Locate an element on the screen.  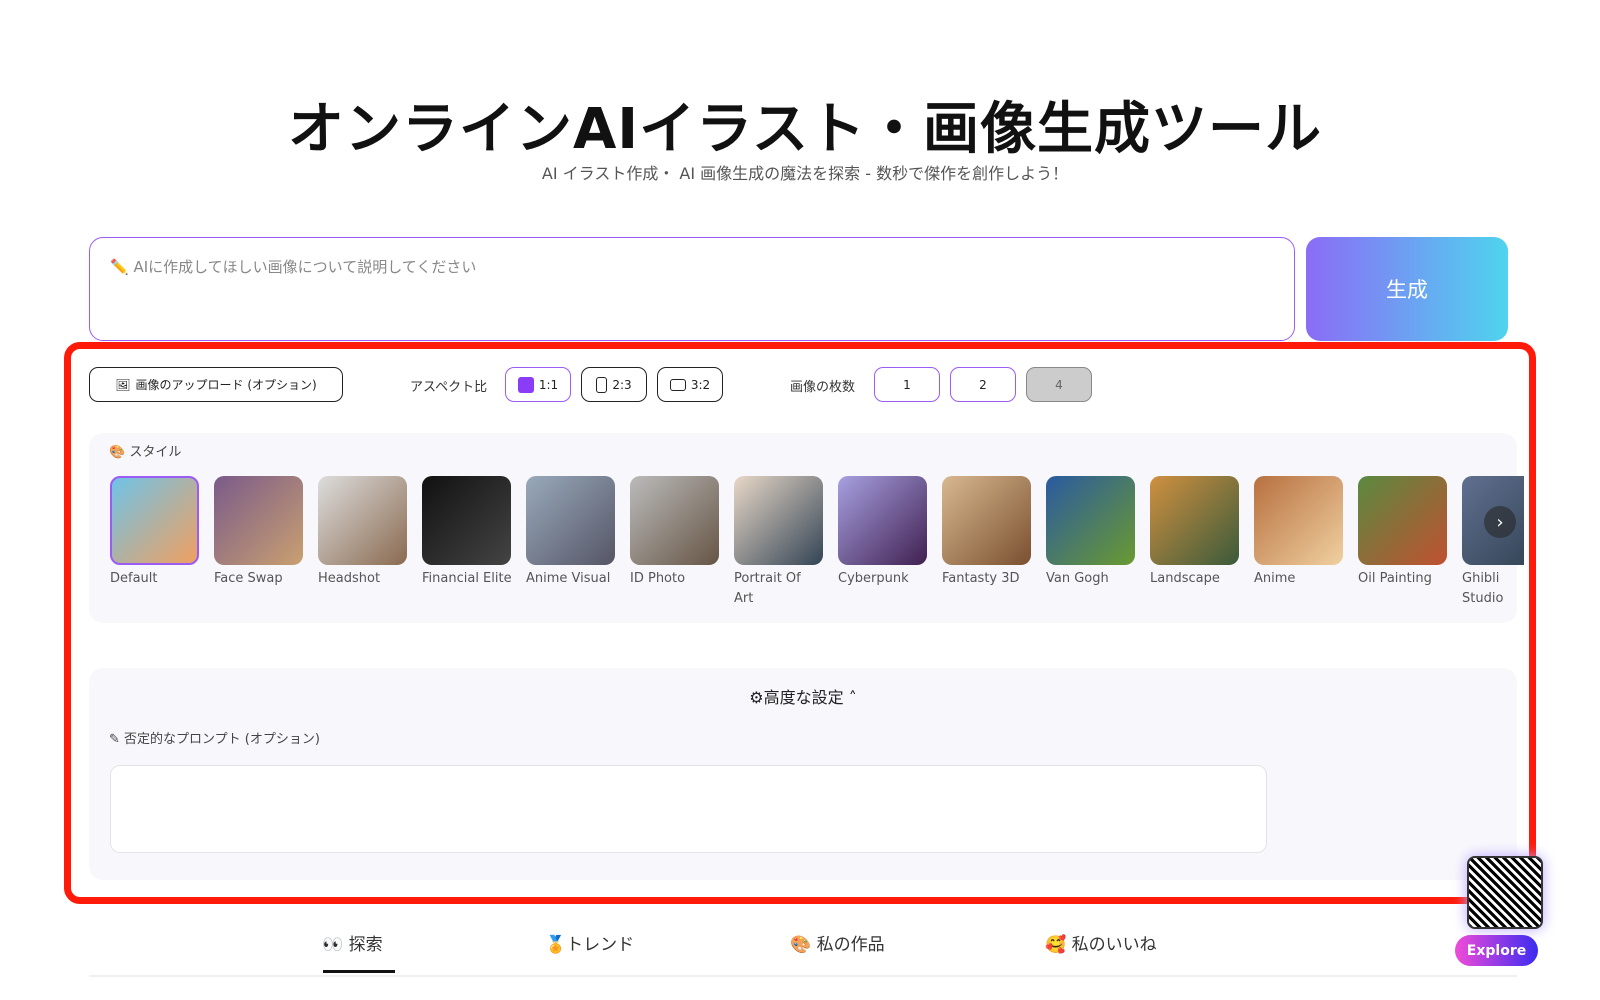
image-icon: 🖼 is located at coordinates (123, 384).